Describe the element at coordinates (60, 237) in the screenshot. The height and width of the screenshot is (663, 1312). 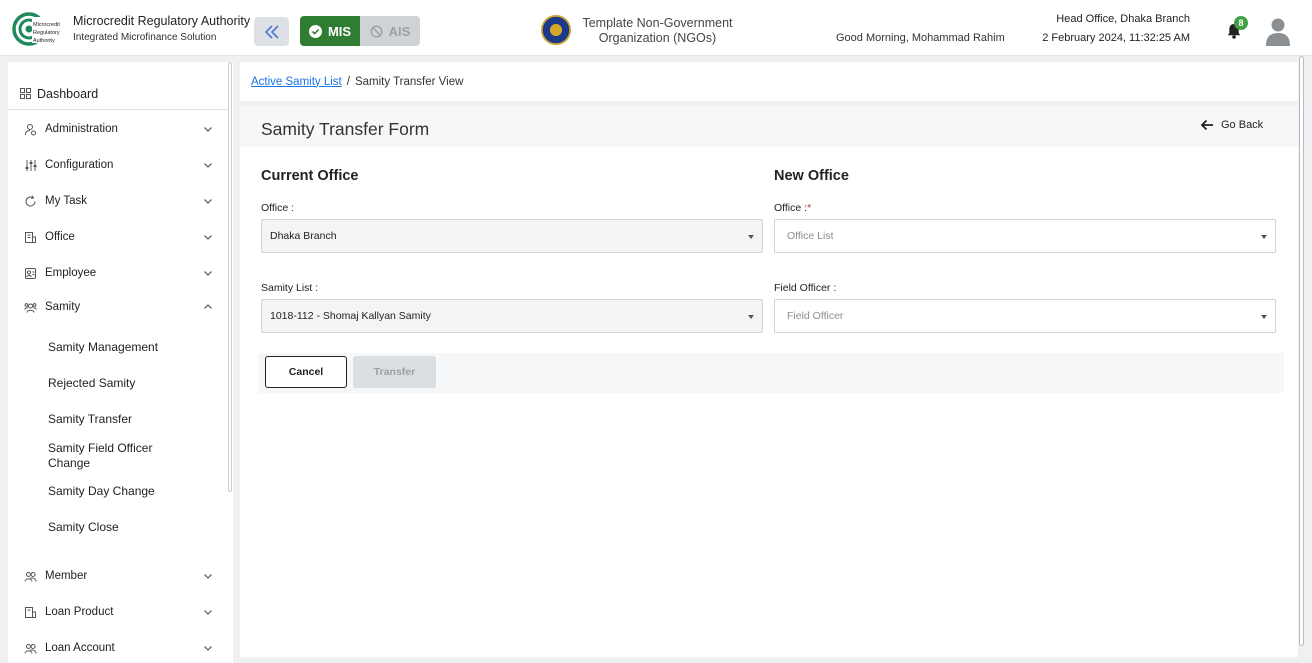
I see `sidebar-item-label: Office` at that location.